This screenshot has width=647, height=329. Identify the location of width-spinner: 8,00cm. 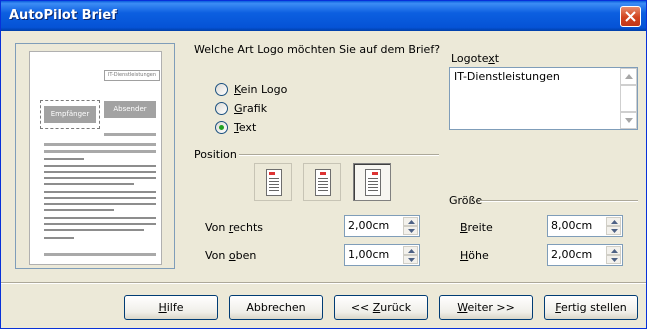
(585, 226).